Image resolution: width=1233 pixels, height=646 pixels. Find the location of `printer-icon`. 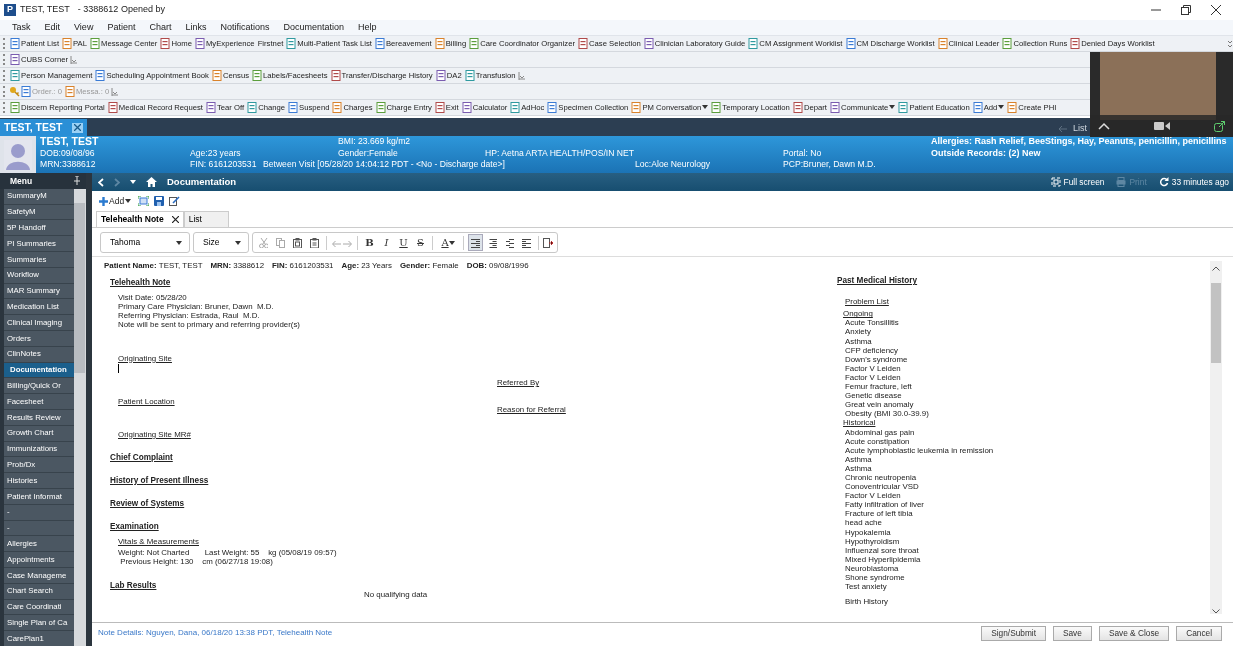

printer-icon is located at coordinates (1121, 182).